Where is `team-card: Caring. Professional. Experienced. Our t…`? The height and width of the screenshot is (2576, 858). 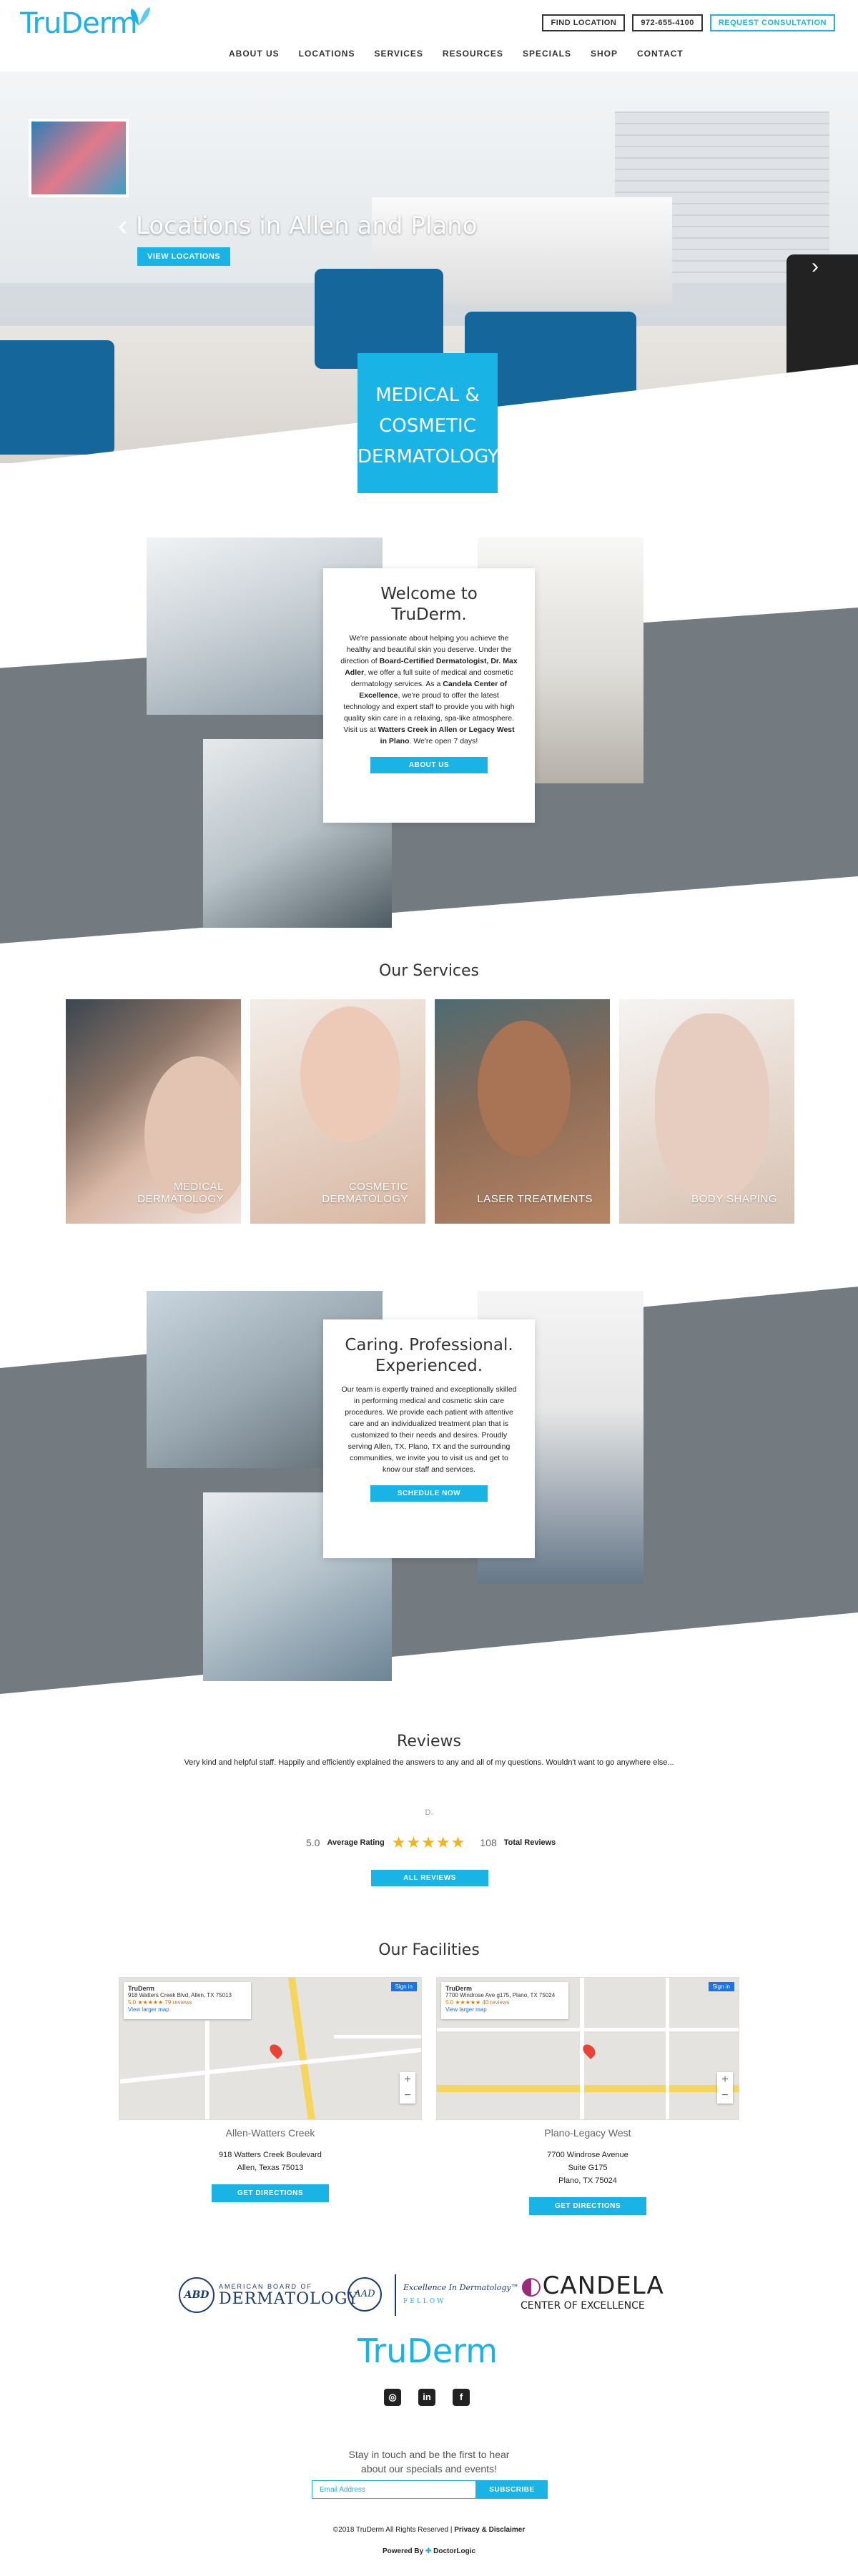
team-card: Caring. Professional. Experienced. Our t… is located at coordinates (429, 1439).